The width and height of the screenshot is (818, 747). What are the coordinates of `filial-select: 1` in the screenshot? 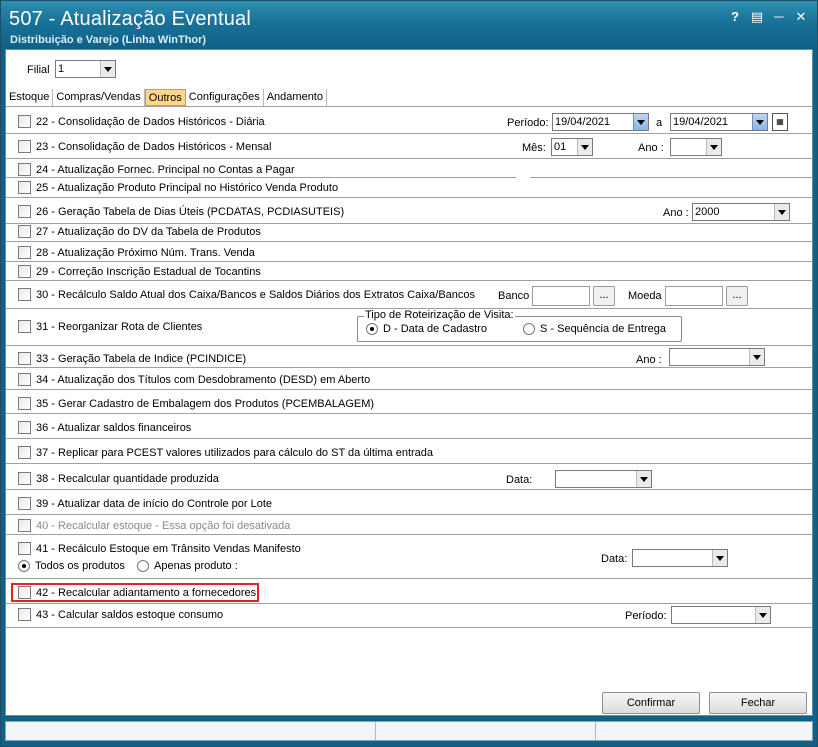 It's located at (85, 69).